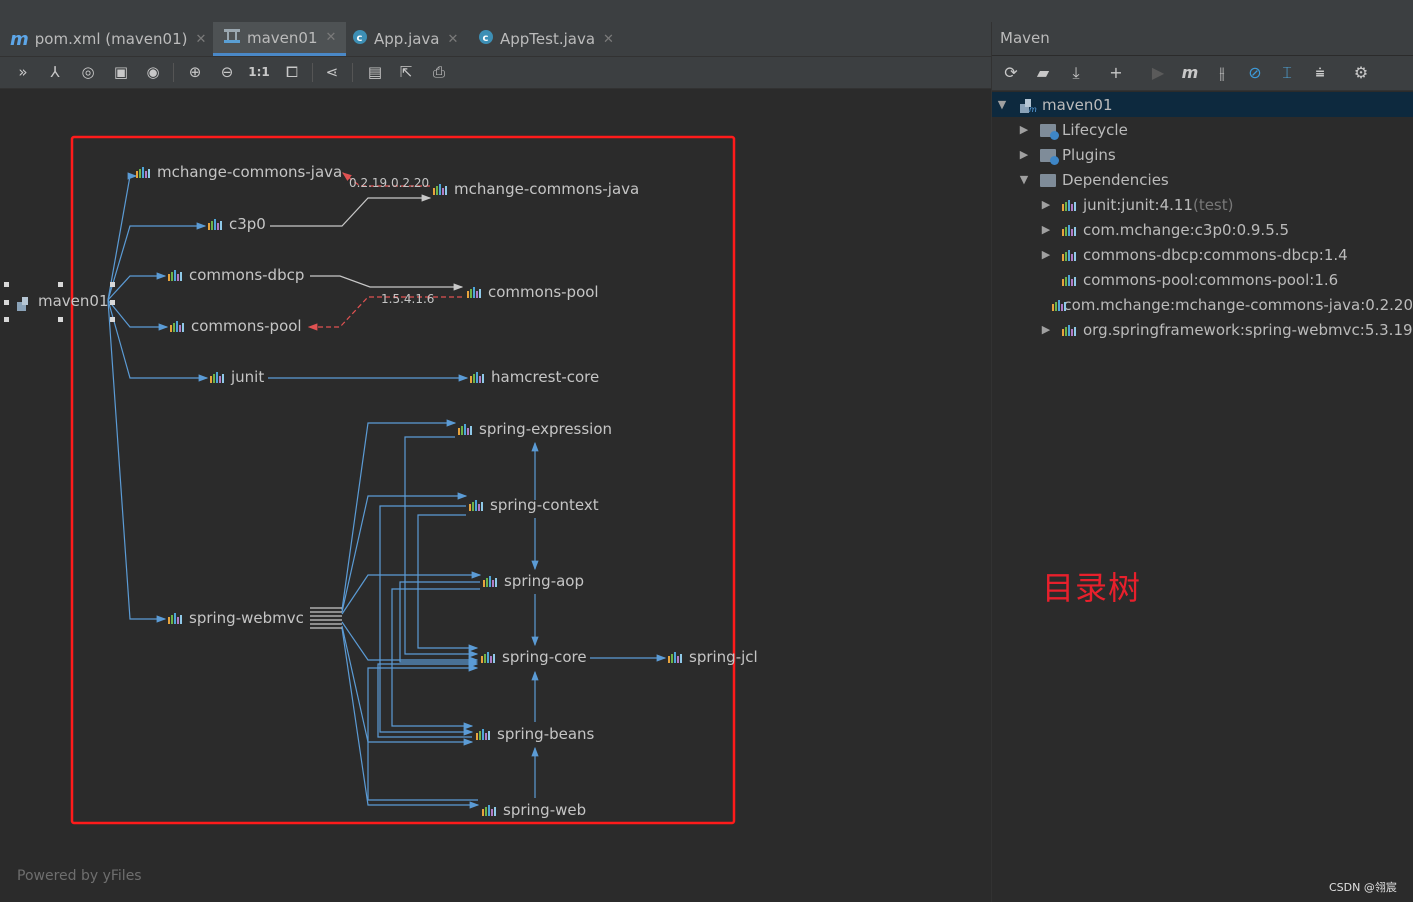 This screenshot has height=902, width=1413. Describe the element at coordinates (389, 183) in the screenshot. I see `conflict-label-mchange: 0.2.19.0.2.20` at that location.